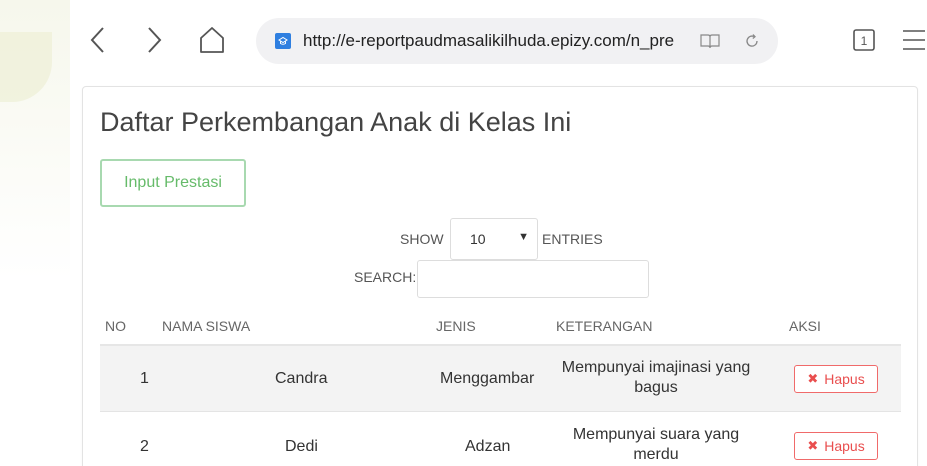 The height and width of the screenshot is (466, 927). I want to click on search-label: SEARCH:, so click(385, 277).